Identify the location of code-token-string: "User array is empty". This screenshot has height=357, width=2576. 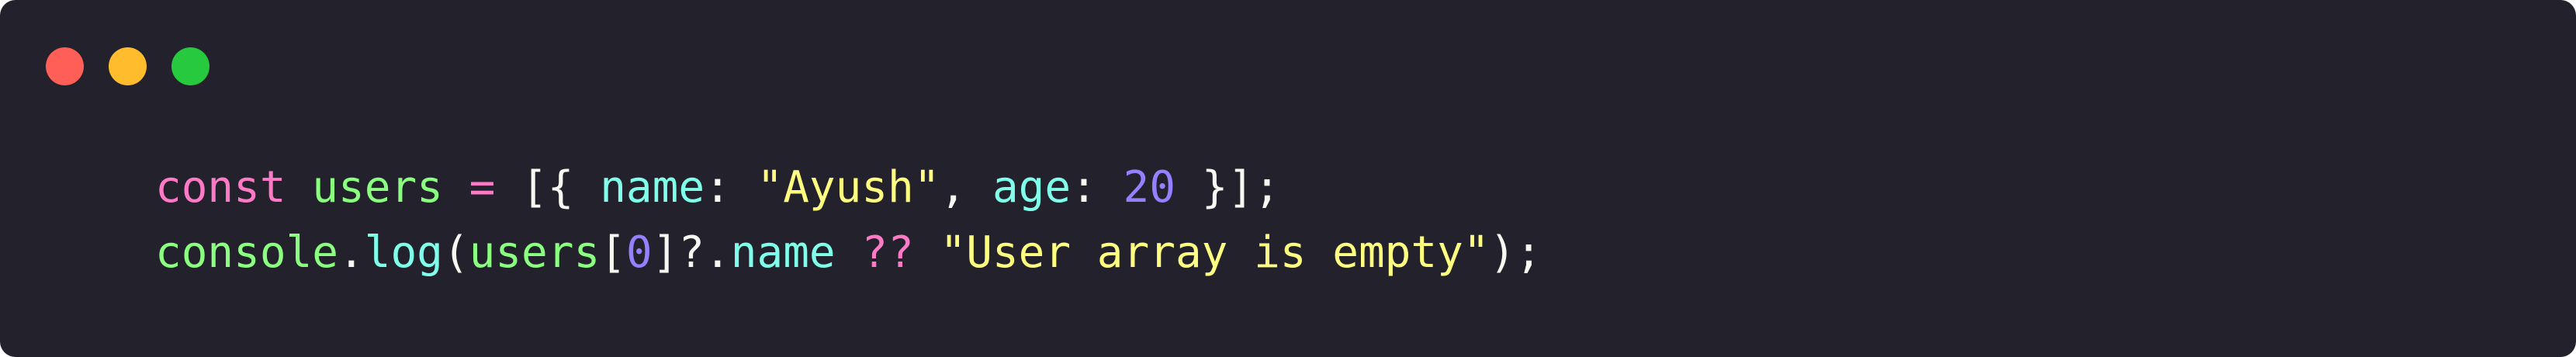
(1215, 252).